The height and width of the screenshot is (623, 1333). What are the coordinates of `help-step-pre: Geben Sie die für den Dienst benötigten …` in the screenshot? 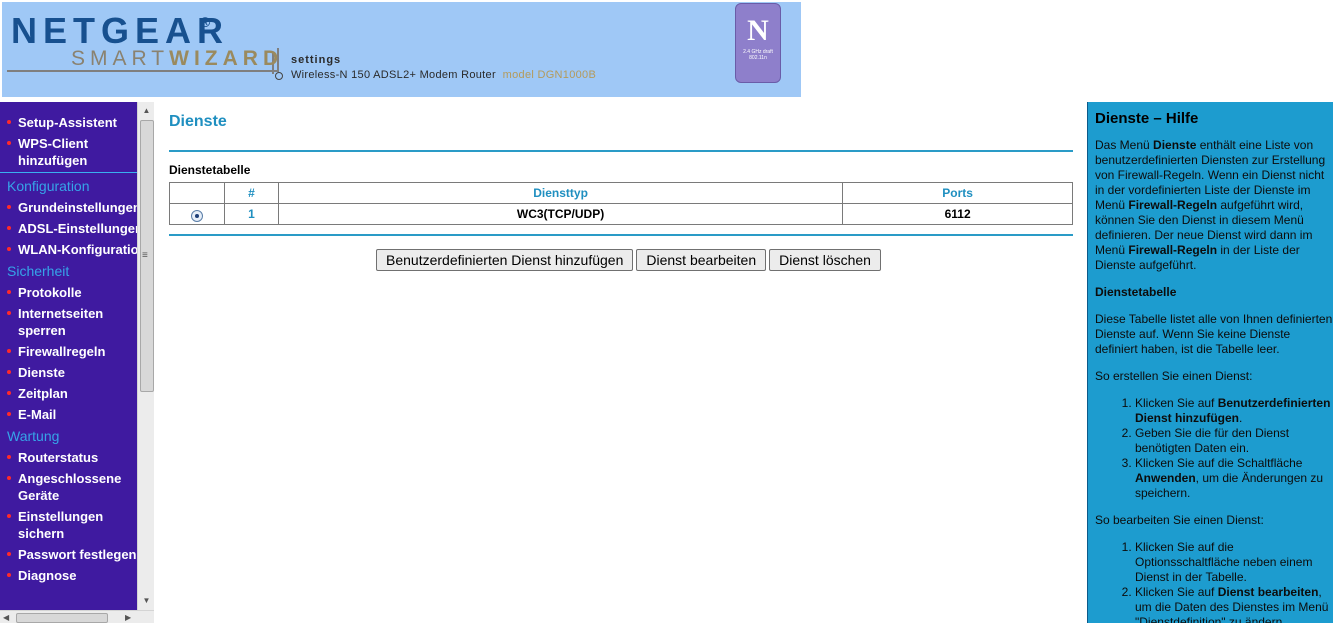 It's located at (1212, 440).